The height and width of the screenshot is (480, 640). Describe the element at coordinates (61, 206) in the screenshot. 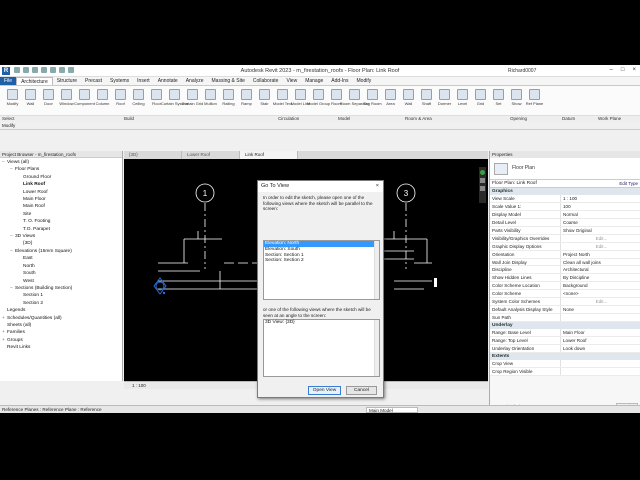

I see `browser-item: Main Roof` at that location.